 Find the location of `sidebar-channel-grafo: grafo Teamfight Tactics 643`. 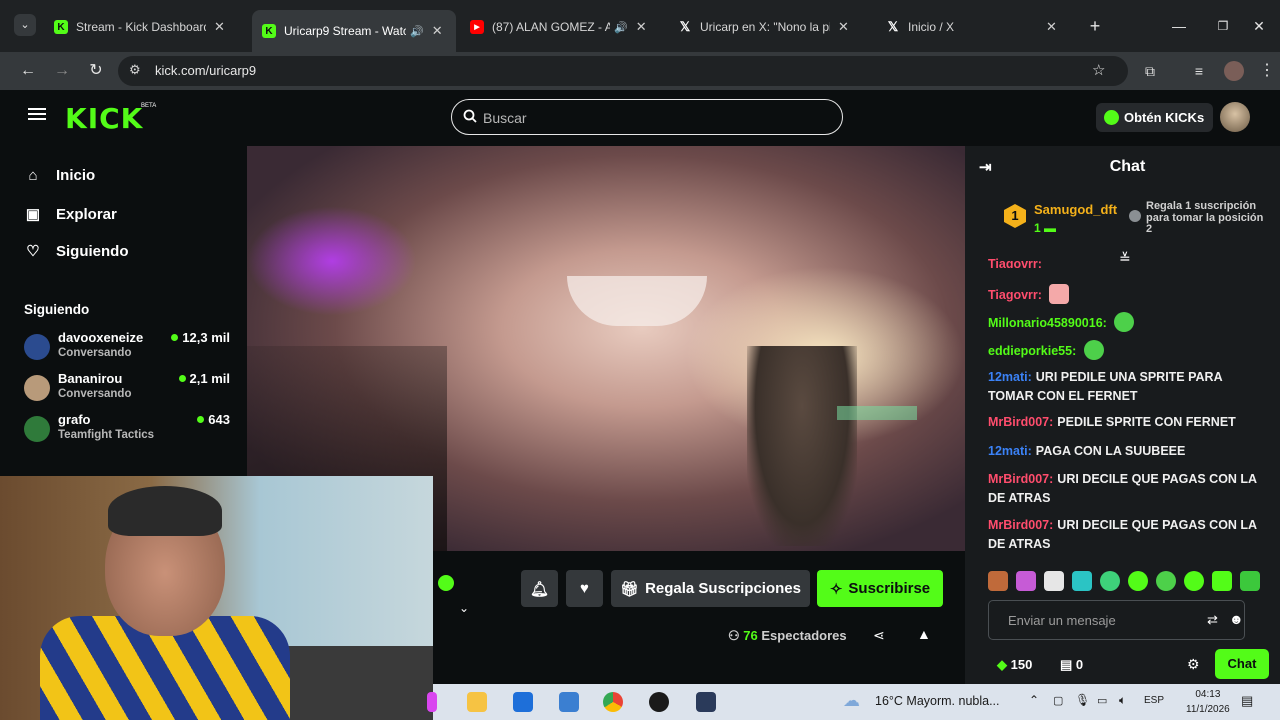

sidebar-channel-grafo: grafo Teamfight Tactics 643 is located at coordinates (129, 431).